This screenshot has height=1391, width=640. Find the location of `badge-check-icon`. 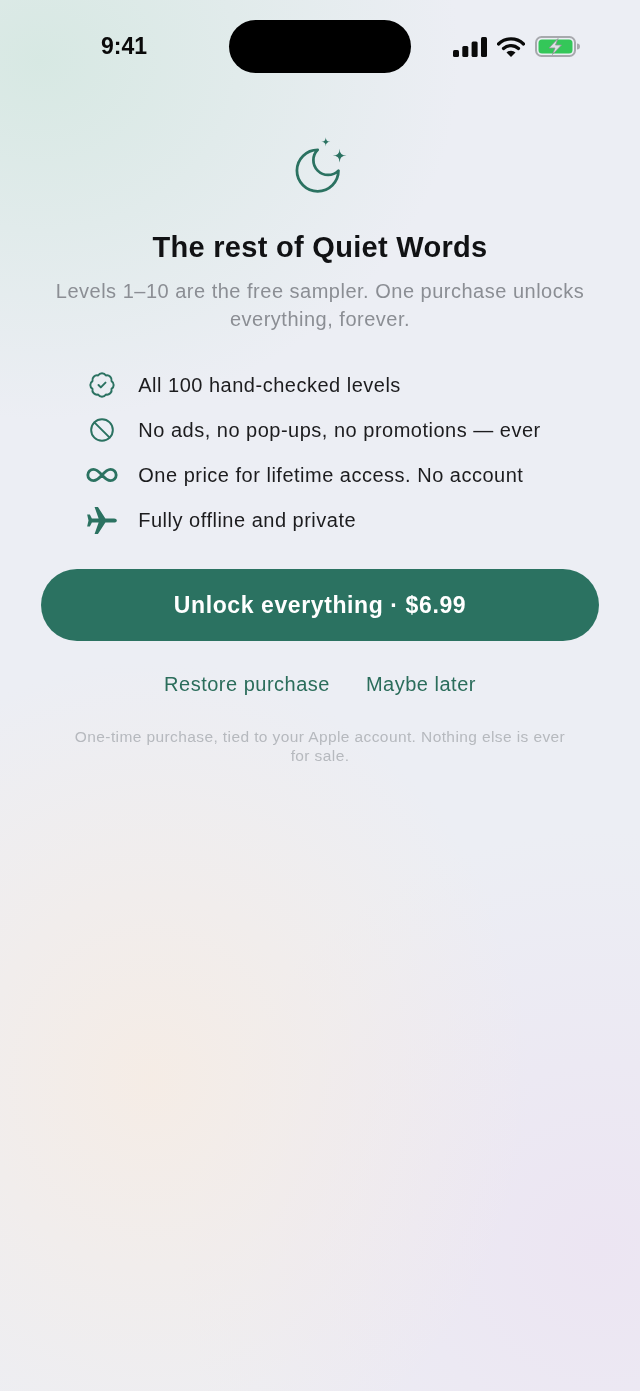

badge-check-icon is located at coordinates (102, 385).